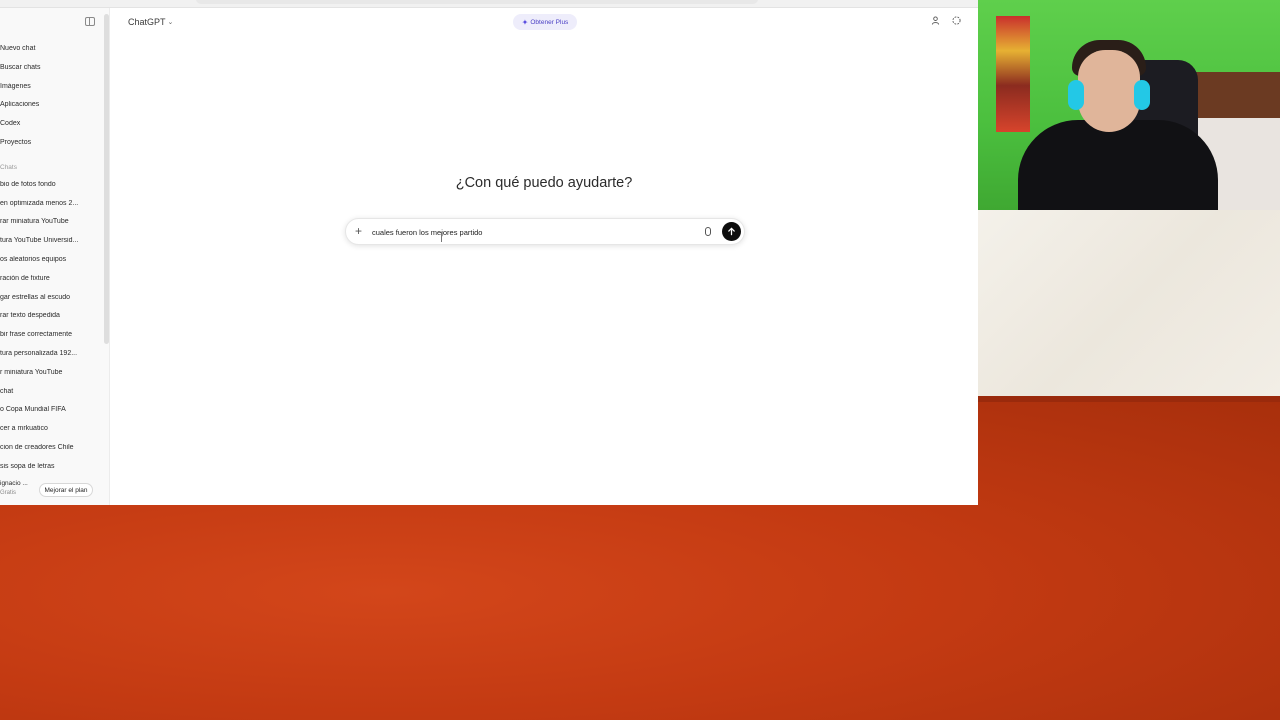  I want to click on chevron-down-icon: ⌄, so click(170, 22).